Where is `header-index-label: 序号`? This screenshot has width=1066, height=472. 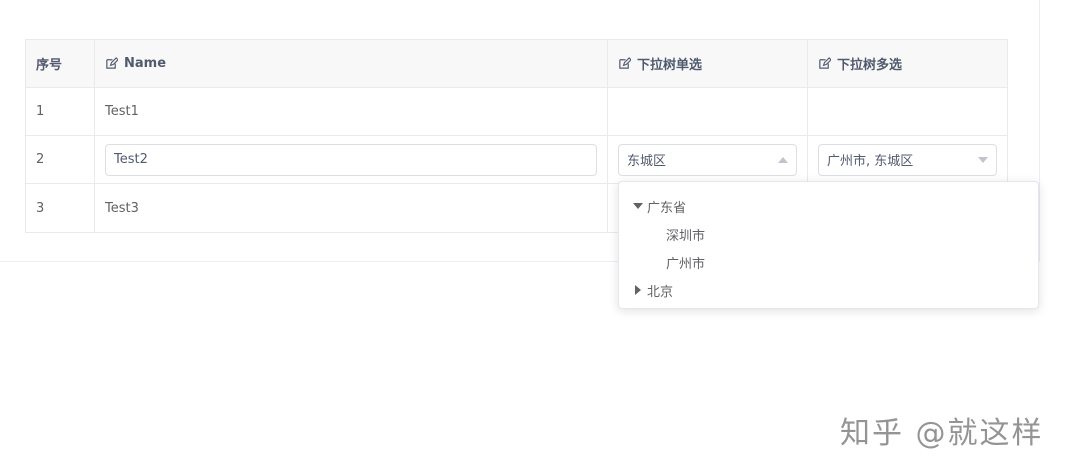 header-index-label: 序号 is located at coordinates (49, 65).